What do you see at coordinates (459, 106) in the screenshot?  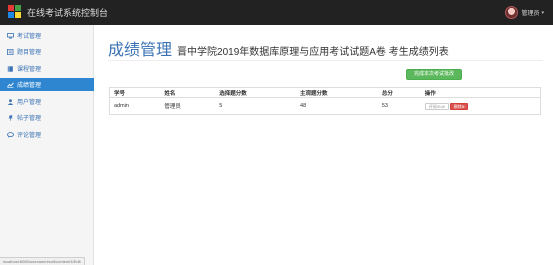 I see `delete-button: 删除ill` at bounding box center [459, 106].